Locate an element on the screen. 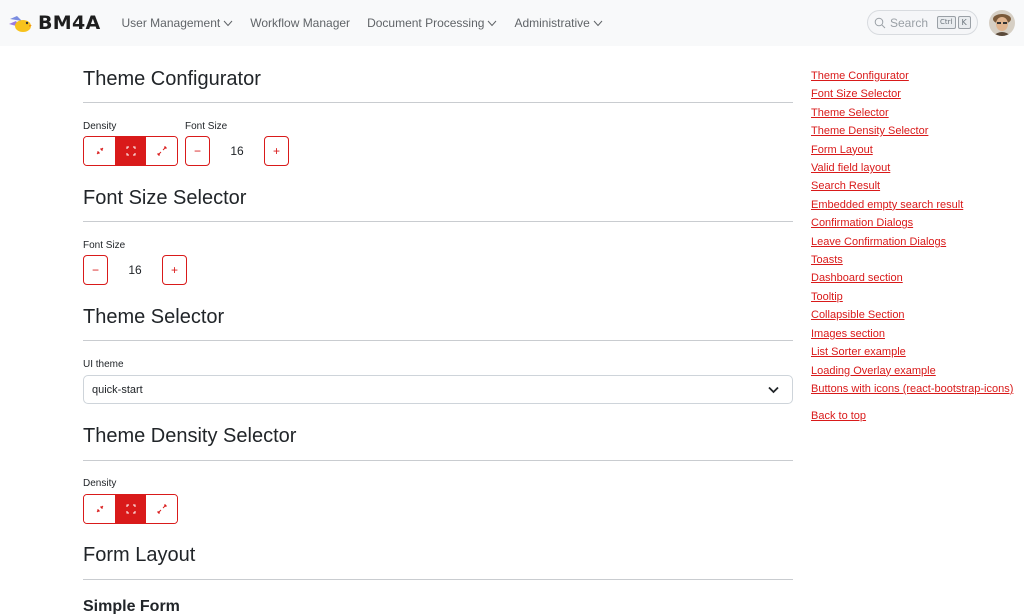  nav-item-label: Administrative is located at coordinates (552, 23).